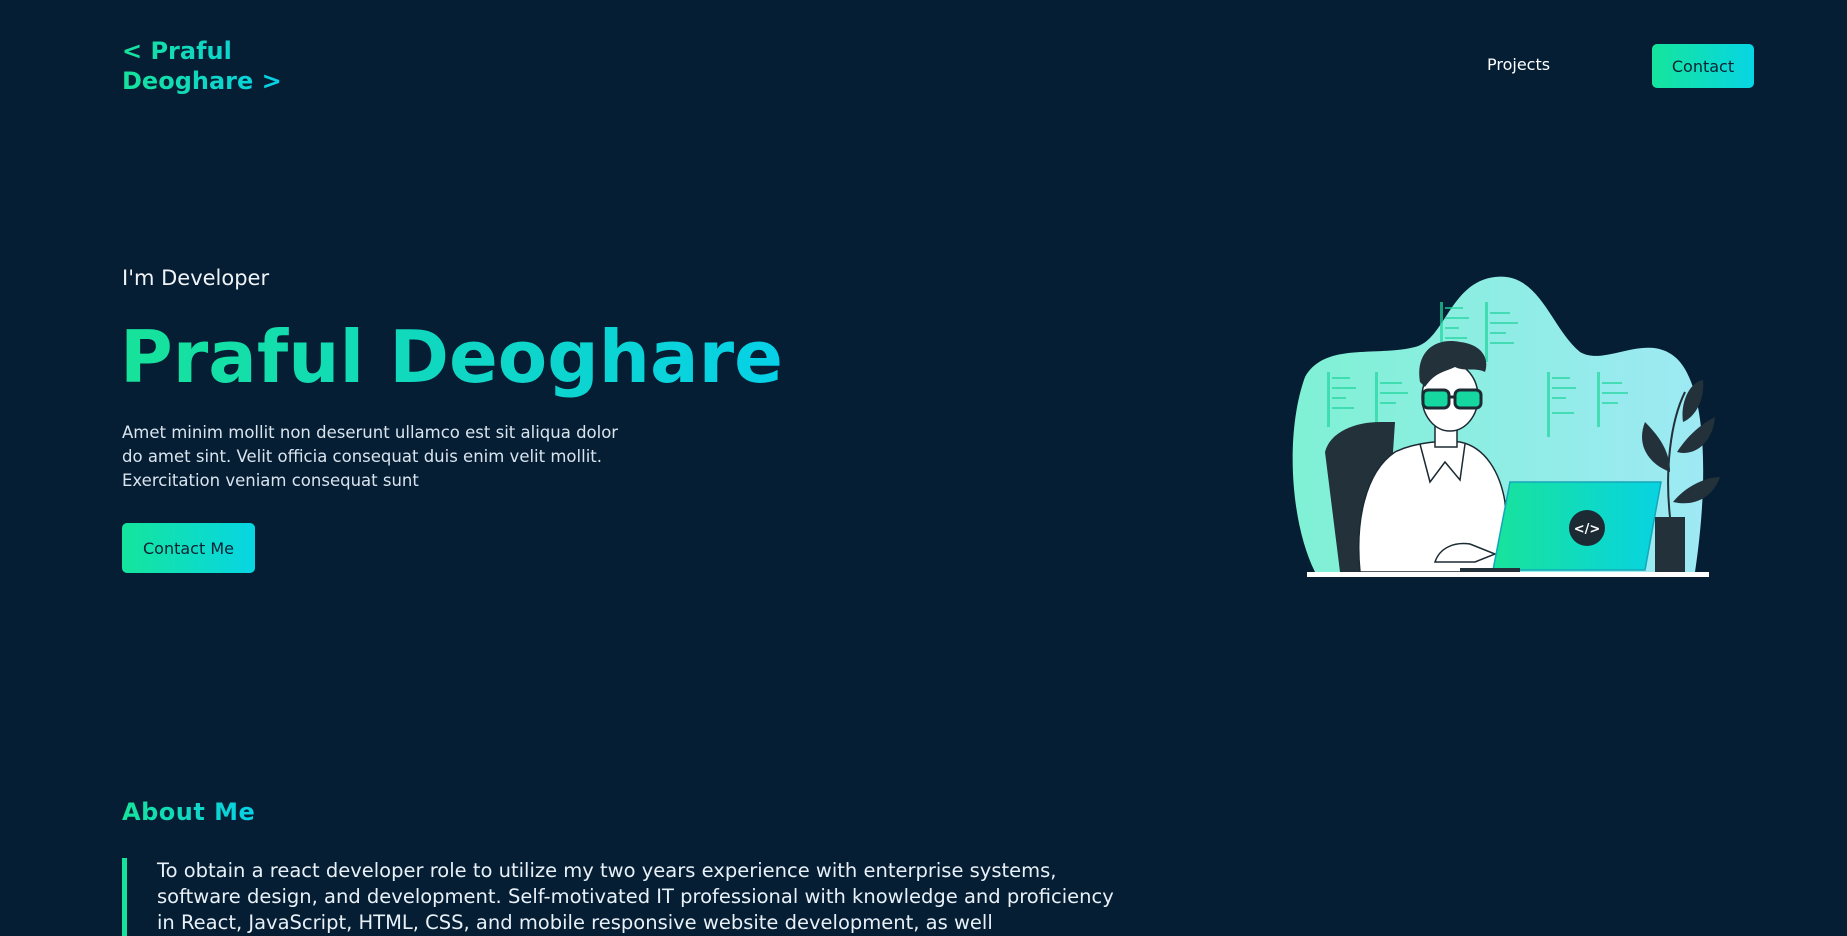  Describe the element at coordinates (1703, 66) in the screenshot. I see `nav-contact-button: Contact` at that location.